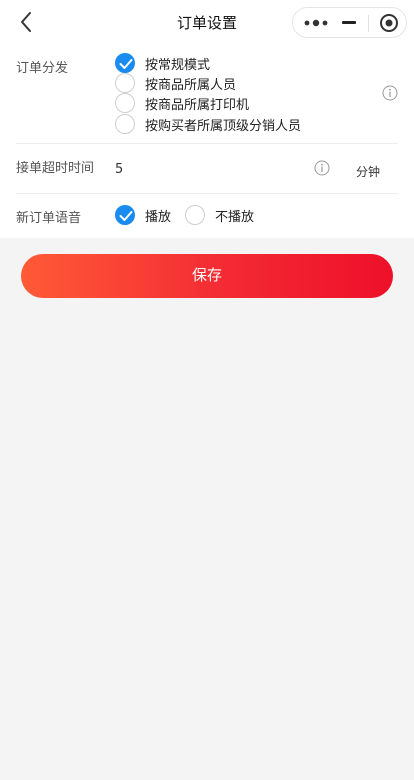 This screenshot has width=414, height=780. Describe the element at coordinates (158, 217) in the screenshot. I see `voice-option-label: 播放` at that location.